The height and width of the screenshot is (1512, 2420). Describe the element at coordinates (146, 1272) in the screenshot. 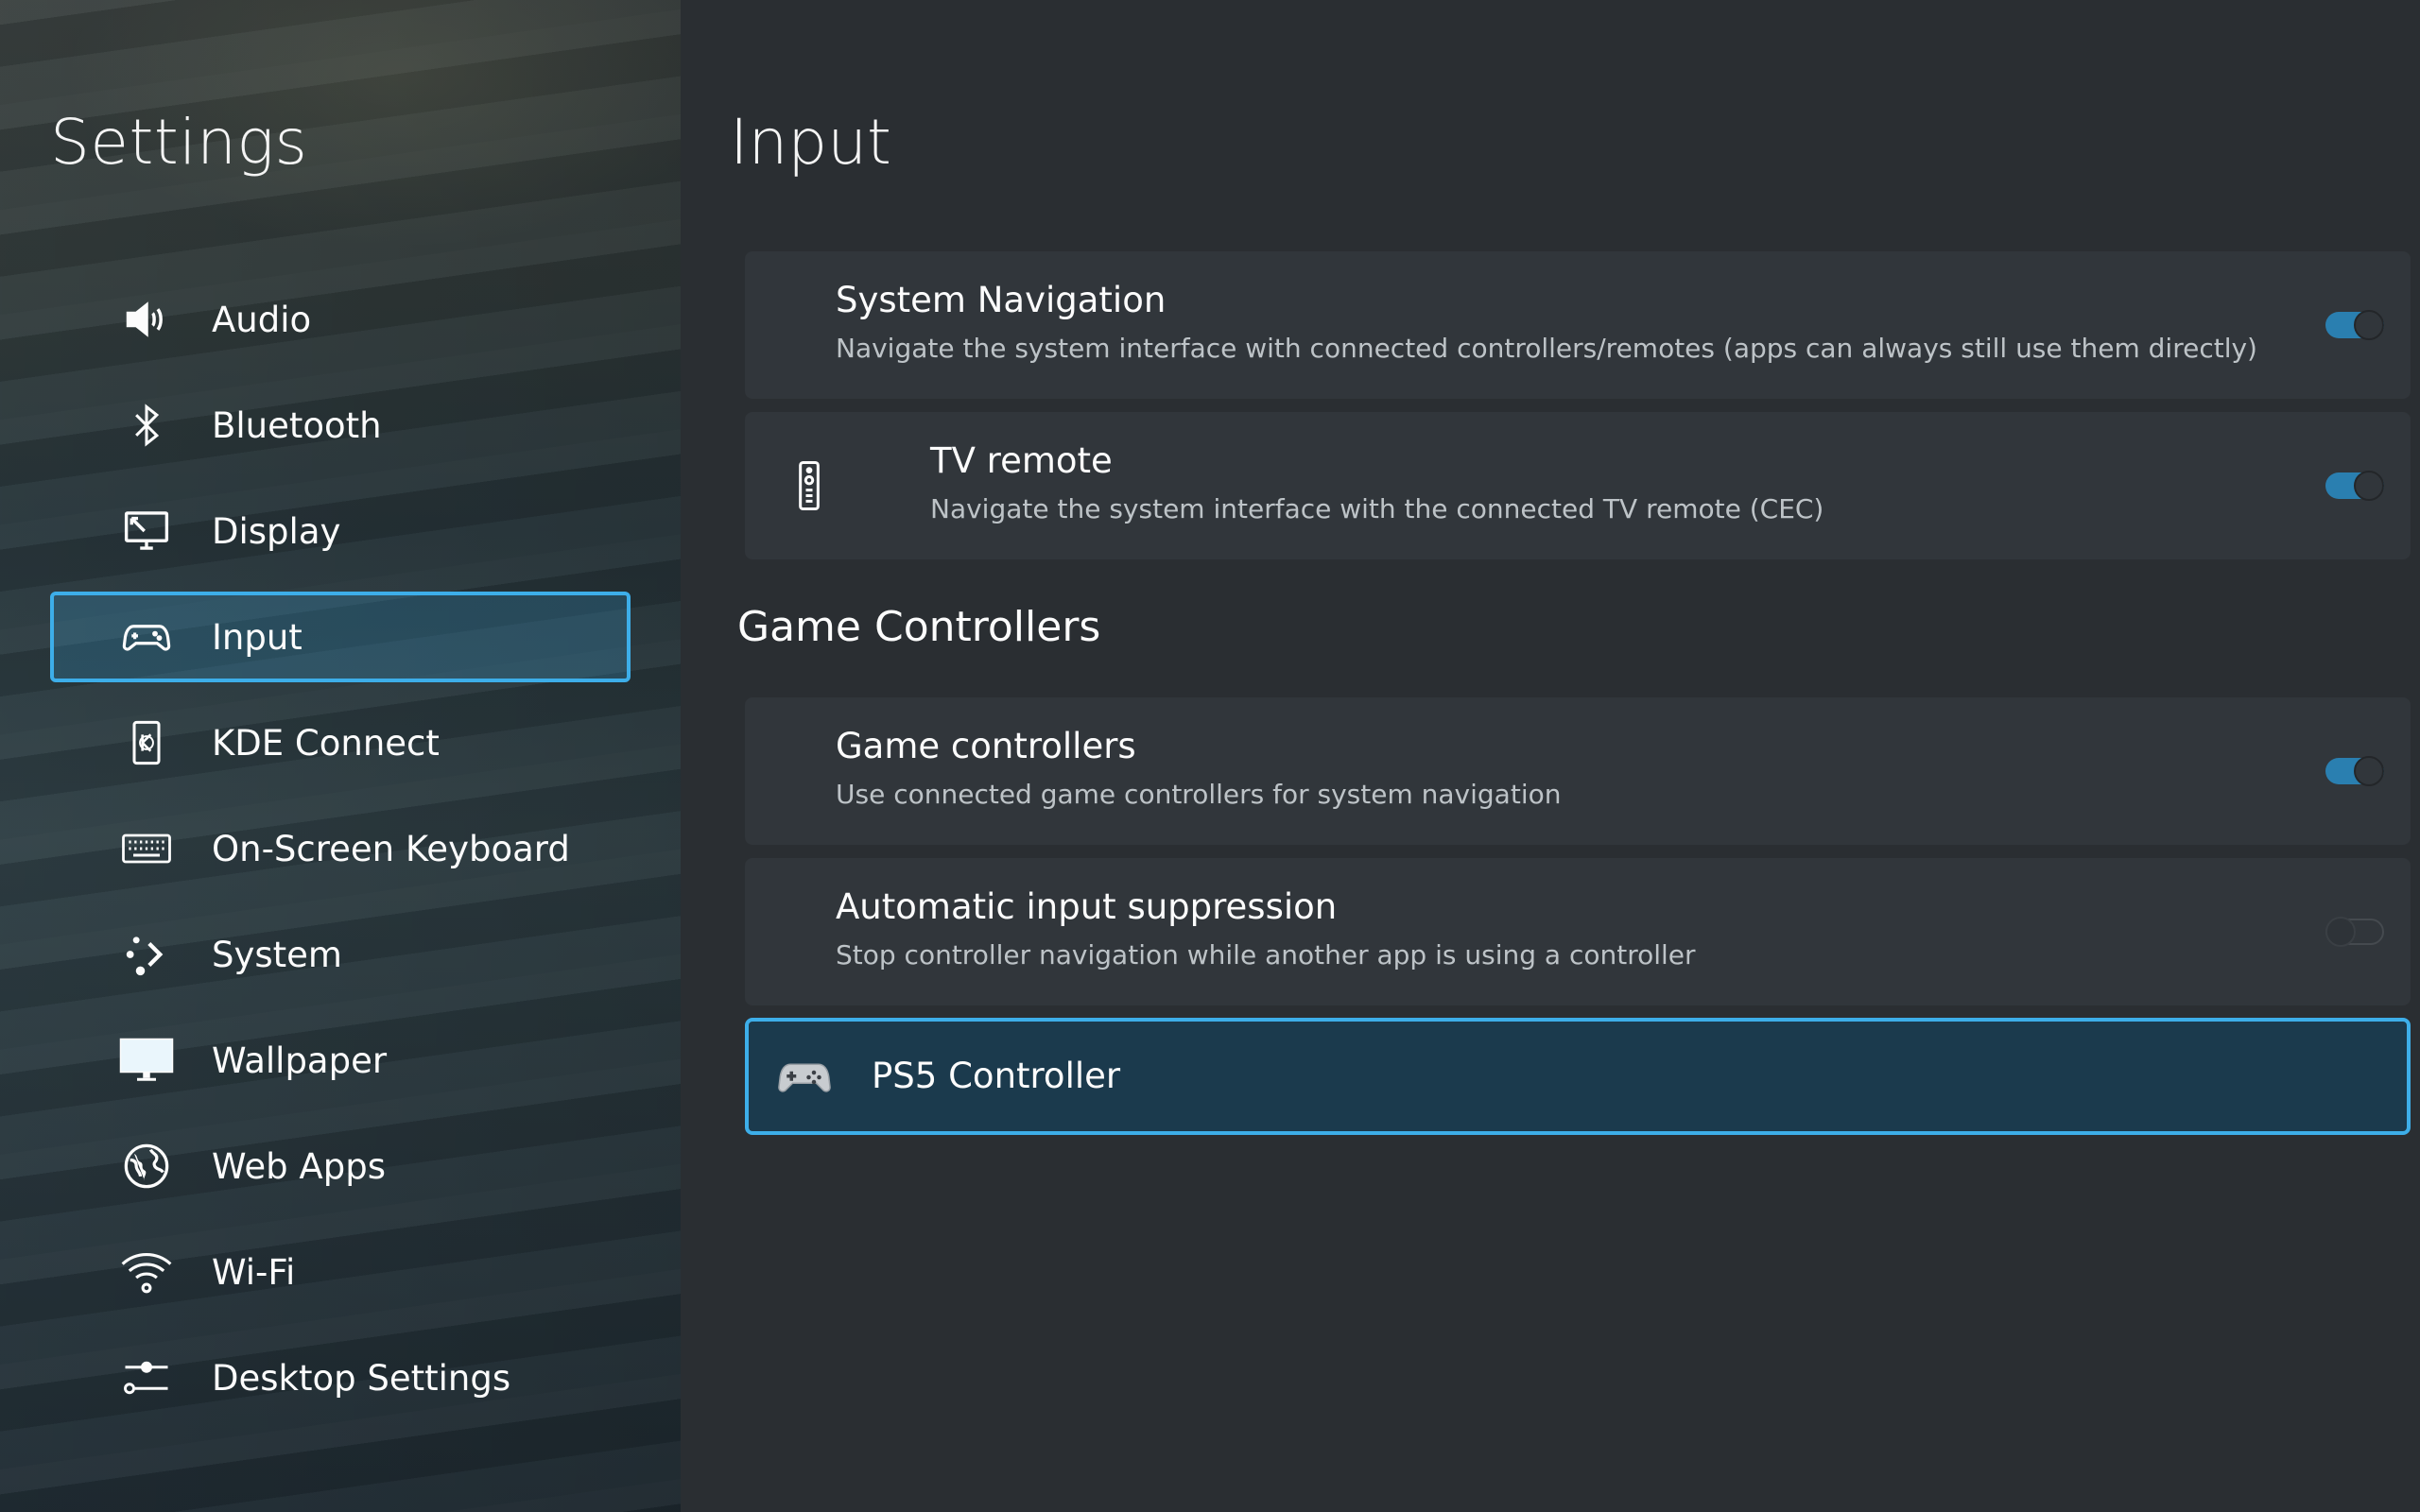

I see `wifi-icon` at that location.